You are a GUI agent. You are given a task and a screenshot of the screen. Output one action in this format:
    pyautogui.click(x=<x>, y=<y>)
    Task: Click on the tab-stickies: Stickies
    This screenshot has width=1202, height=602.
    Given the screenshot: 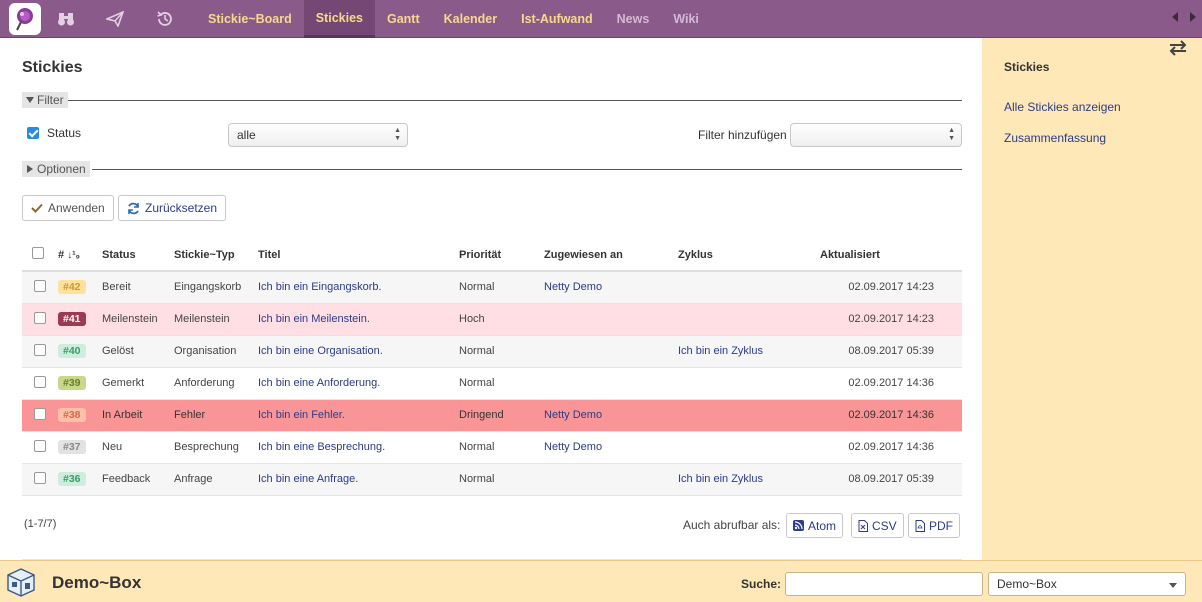 What is the action you would take?
    pyautogui.click(x=339, y=19)
    